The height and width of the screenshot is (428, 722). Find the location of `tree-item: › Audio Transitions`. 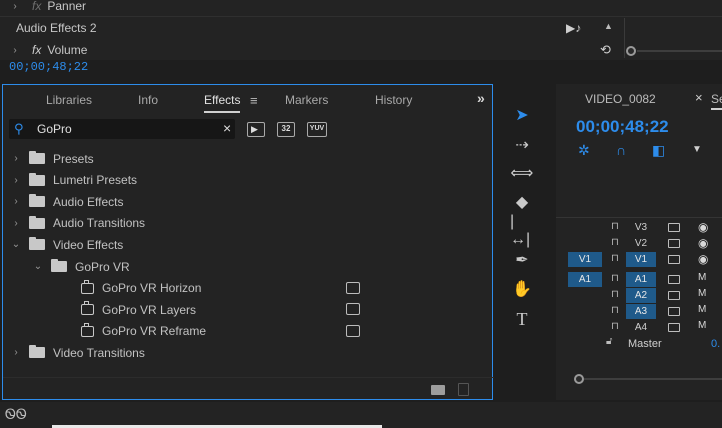

tree-item: › Audio Transitions is located at coordinates (246, 223).